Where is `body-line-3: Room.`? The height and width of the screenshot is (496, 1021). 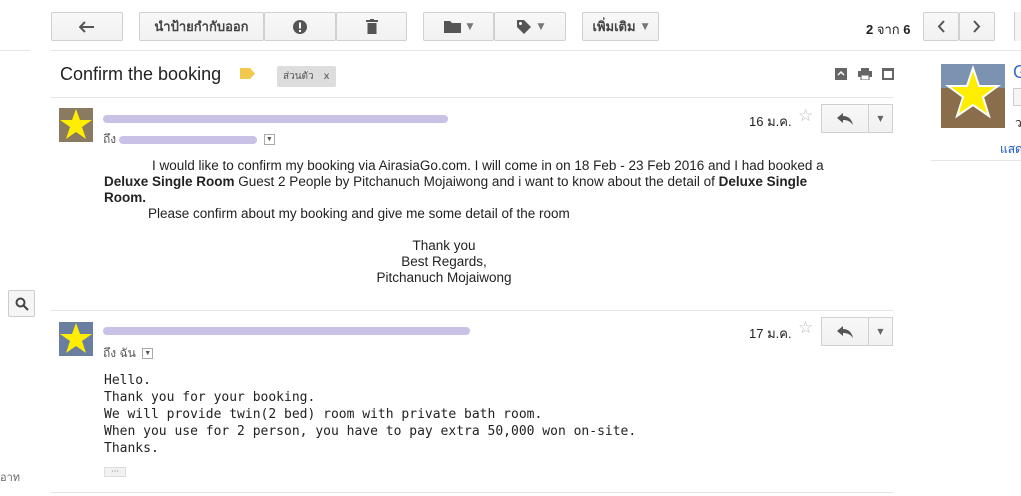 body-line-3: Room. is located at coordinates (494, 198).